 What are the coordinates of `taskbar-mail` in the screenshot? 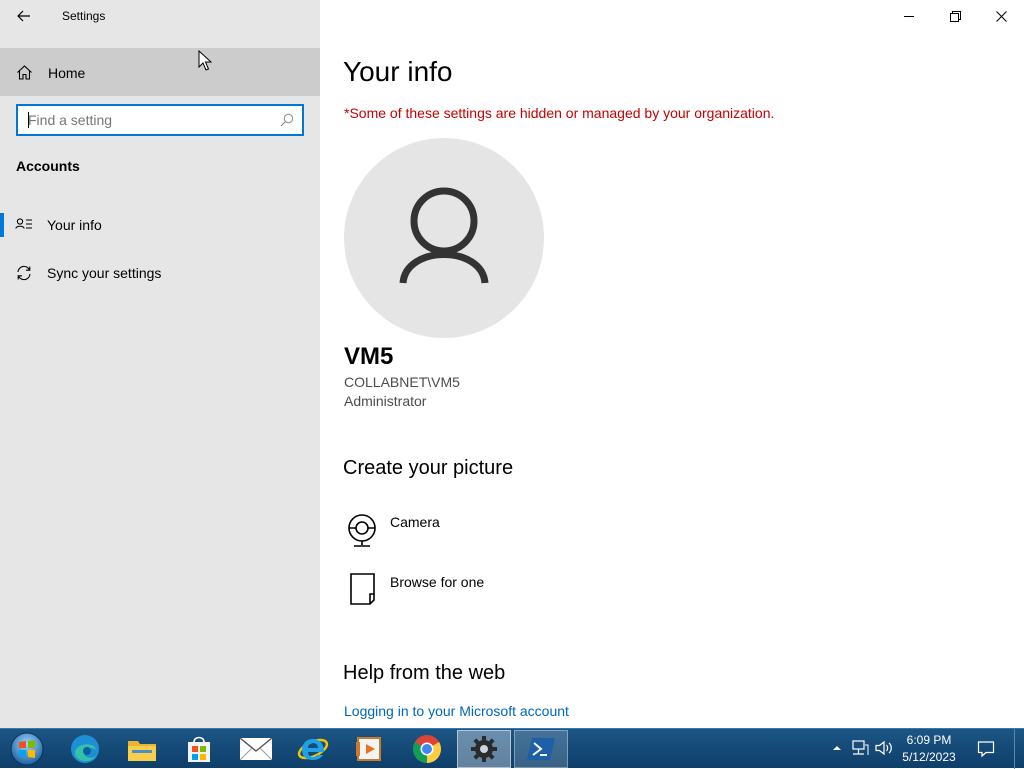 It's located at (256, 749).